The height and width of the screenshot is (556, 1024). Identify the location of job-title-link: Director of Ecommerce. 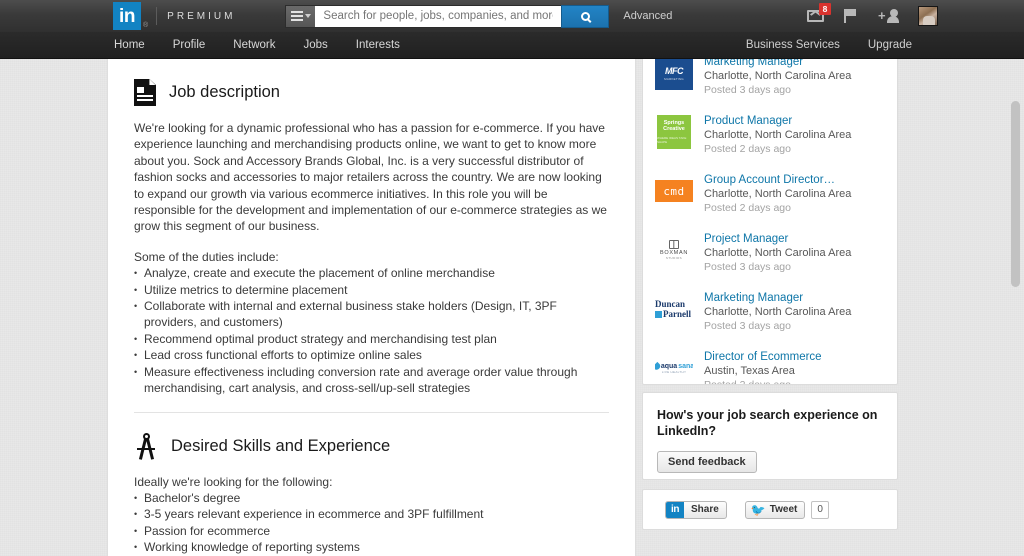
(794, 357).